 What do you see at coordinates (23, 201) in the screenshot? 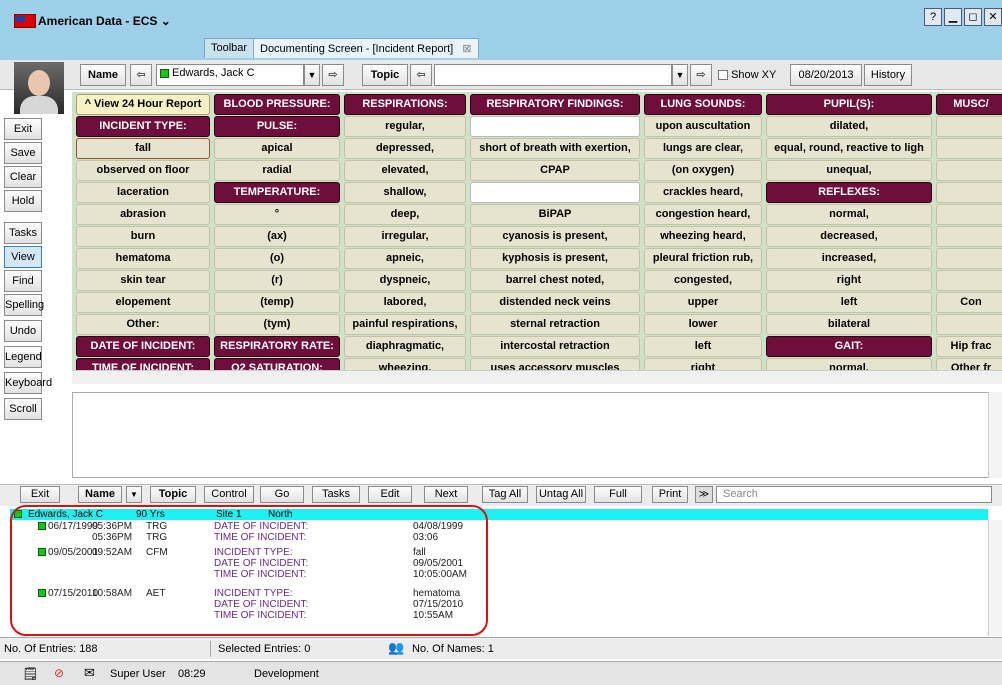
I see `sidebar-hold-button: Hold` at bounding box center [23, 201].